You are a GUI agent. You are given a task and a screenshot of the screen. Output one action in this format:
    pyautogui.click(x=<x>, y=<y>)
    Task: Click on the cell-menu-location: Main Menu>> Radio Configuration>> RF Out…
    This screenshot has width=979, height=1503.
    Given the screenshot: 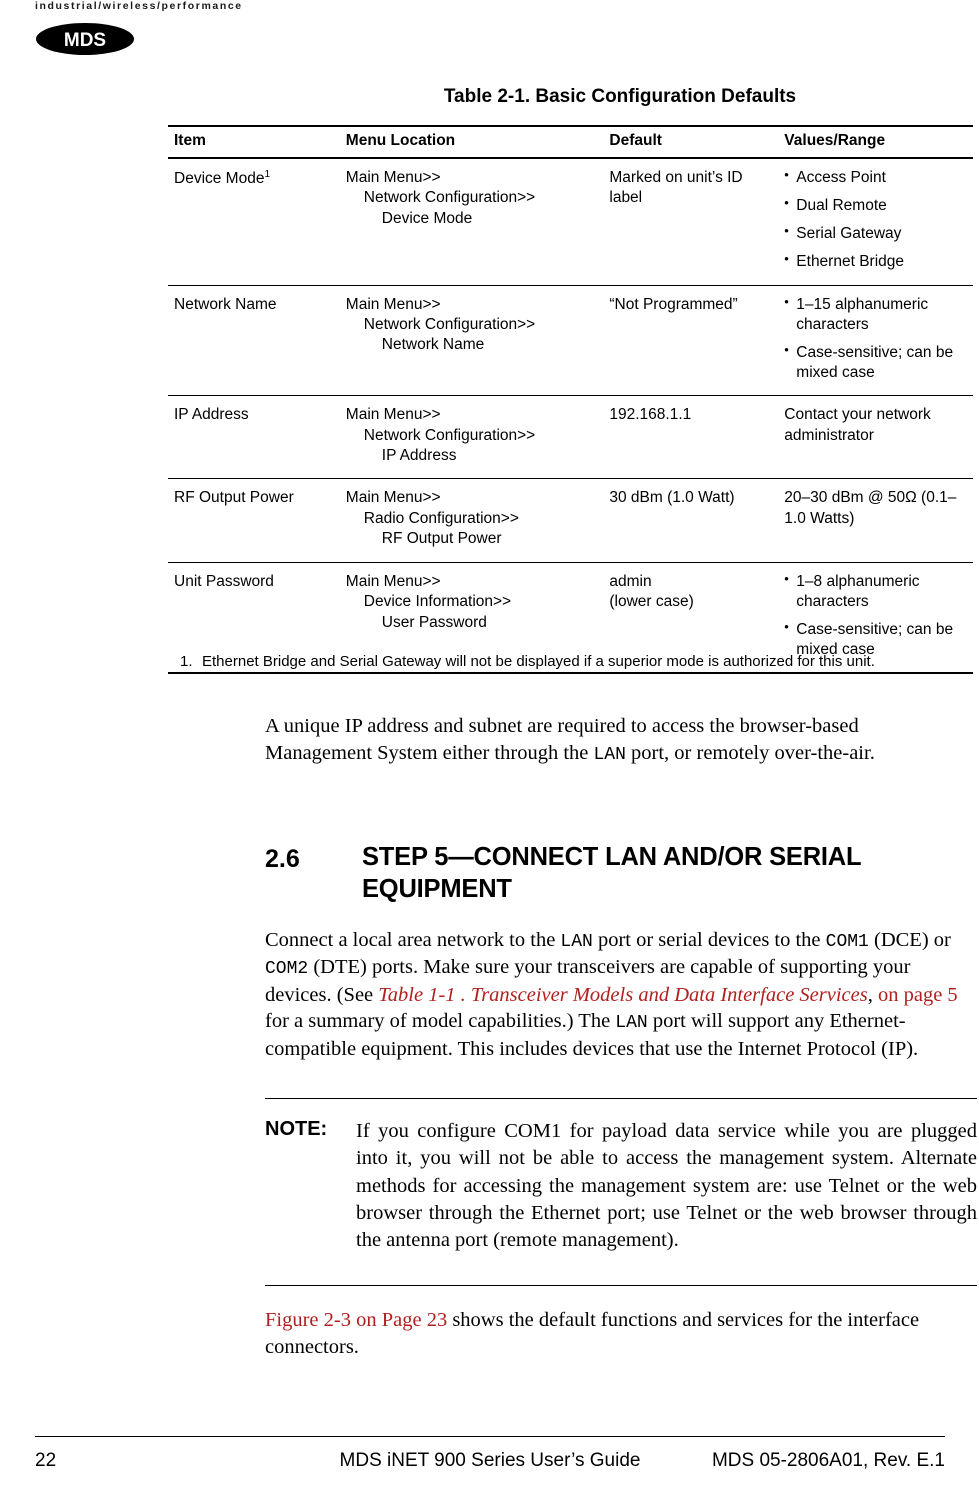 What is the action you would take?
    pyautogui.click(x=471, y=520)
    